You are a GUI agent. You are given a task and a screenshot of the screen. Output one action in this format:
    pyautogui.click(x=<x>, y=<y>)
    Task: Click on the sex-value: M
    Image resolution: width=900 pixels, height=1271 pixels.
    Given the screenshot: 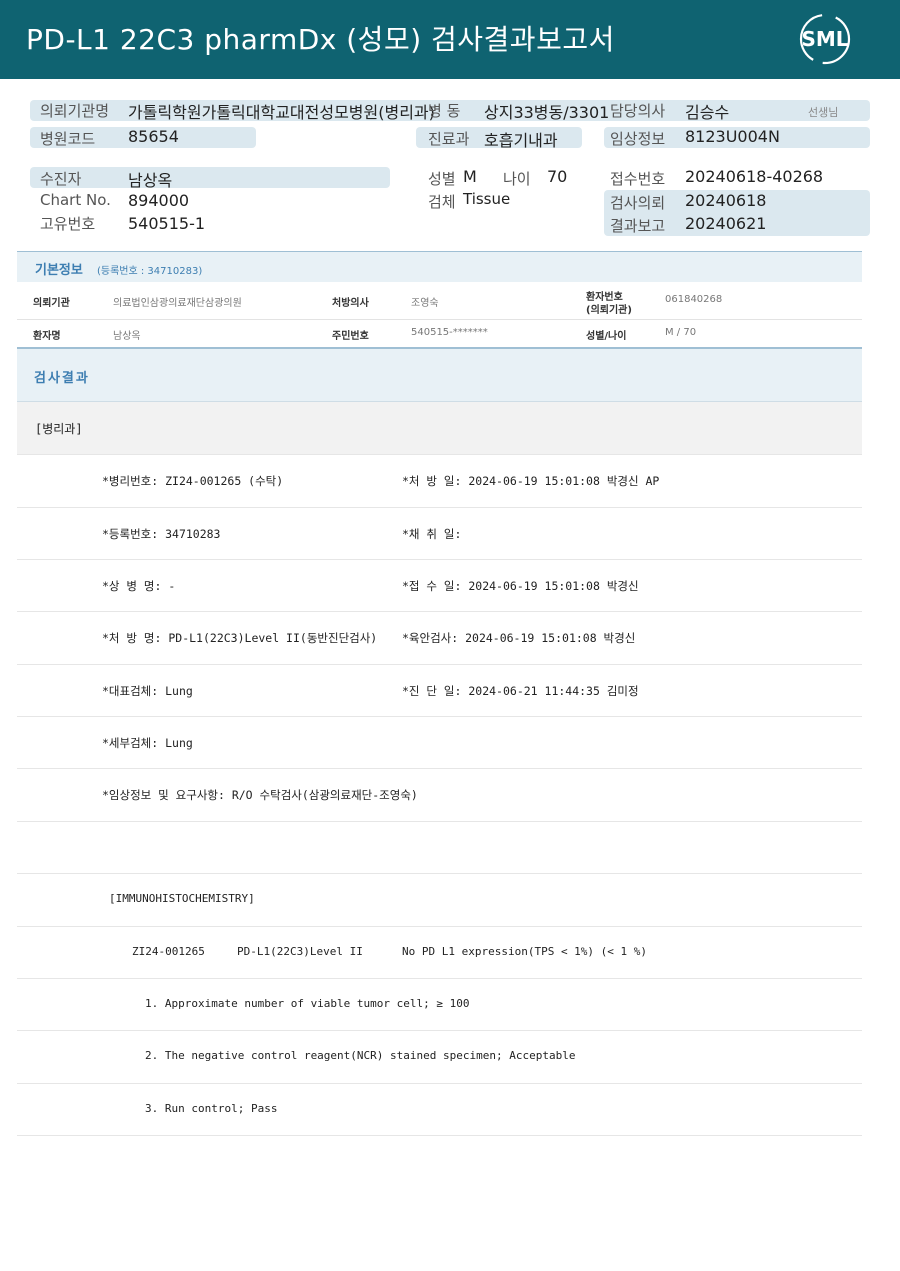 What is the action you would take?
    pyautogui.click(x=470, y=176)
    